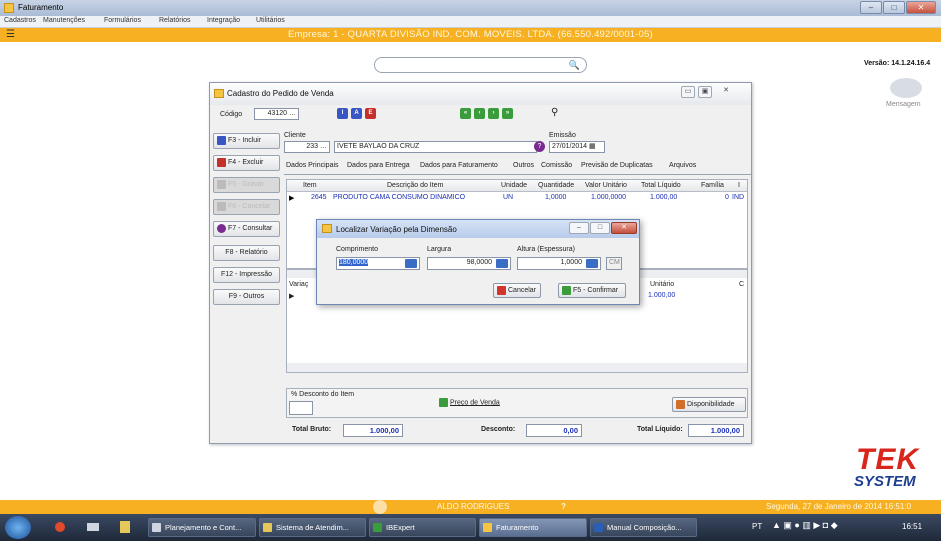 Image resolution: width=941 pixels, height=541 pixels. Describe the element at coordinates (473, 506) in the screenshot. I see `user-name: ALDO RODRIGUES` at that location.